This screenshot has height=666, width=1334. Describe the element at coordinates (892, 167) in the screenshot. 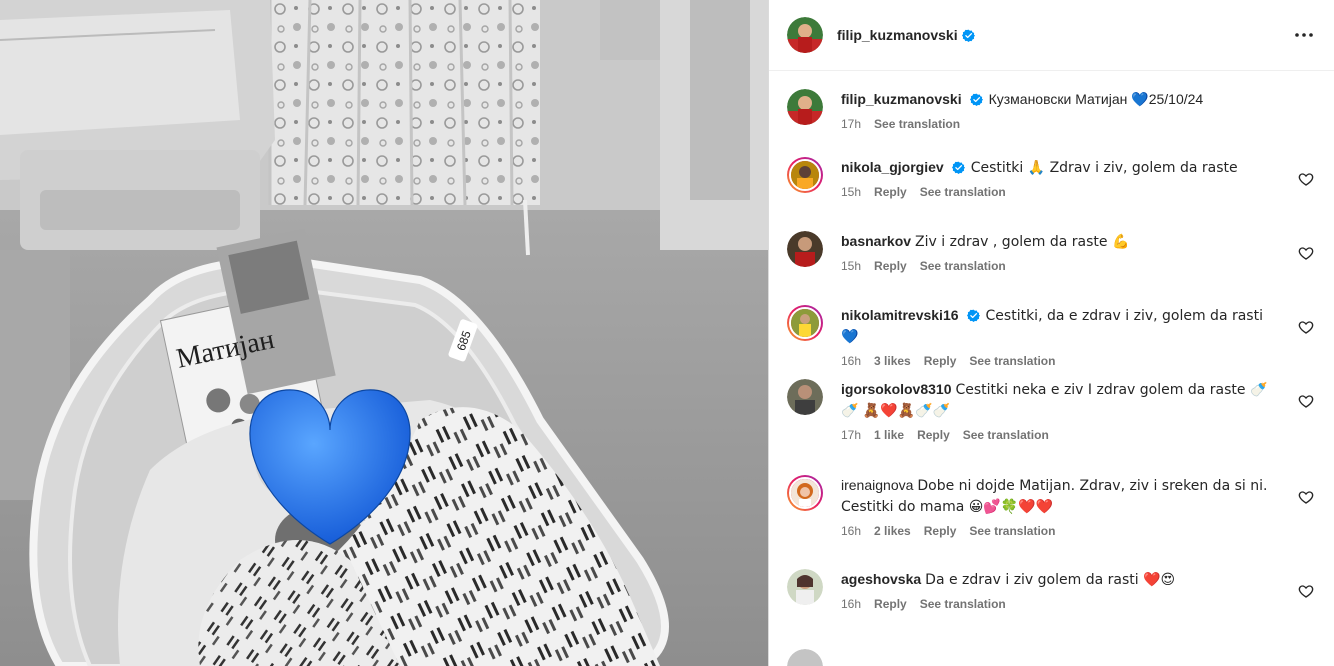

I see `commenter-username: nikola_gjorgiev` at that location.